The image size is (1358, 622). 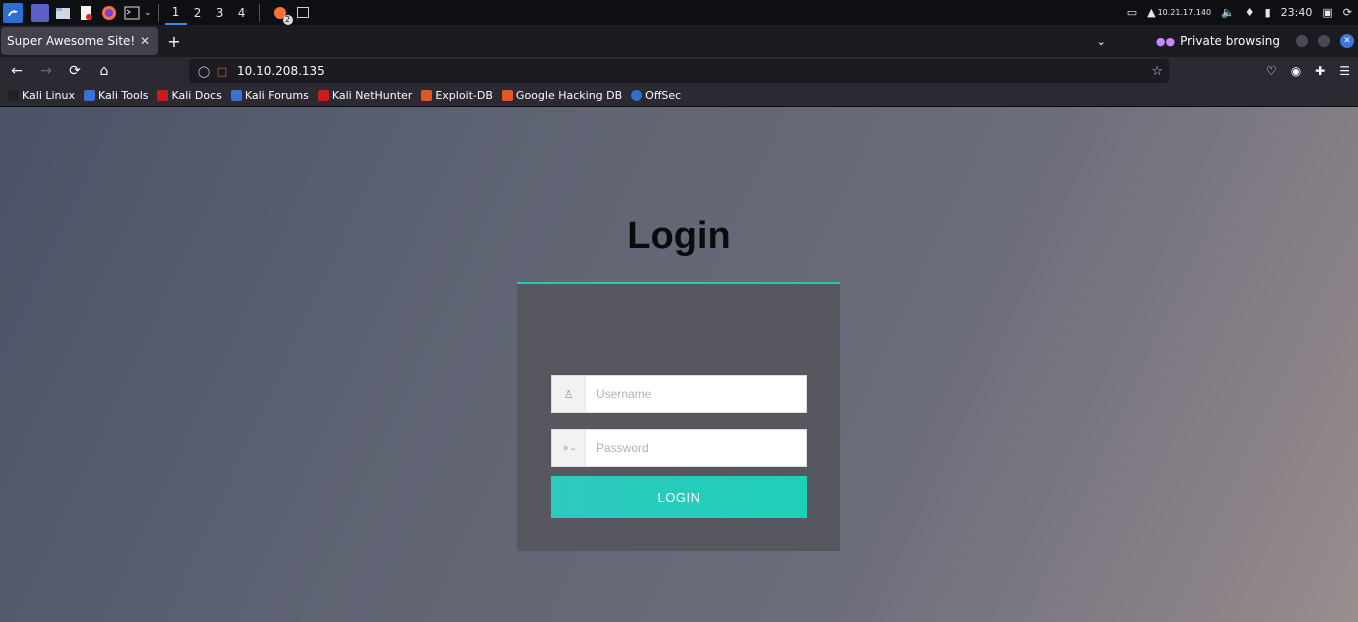 I want to click on page-title: Login, so click(x=679, y=236).